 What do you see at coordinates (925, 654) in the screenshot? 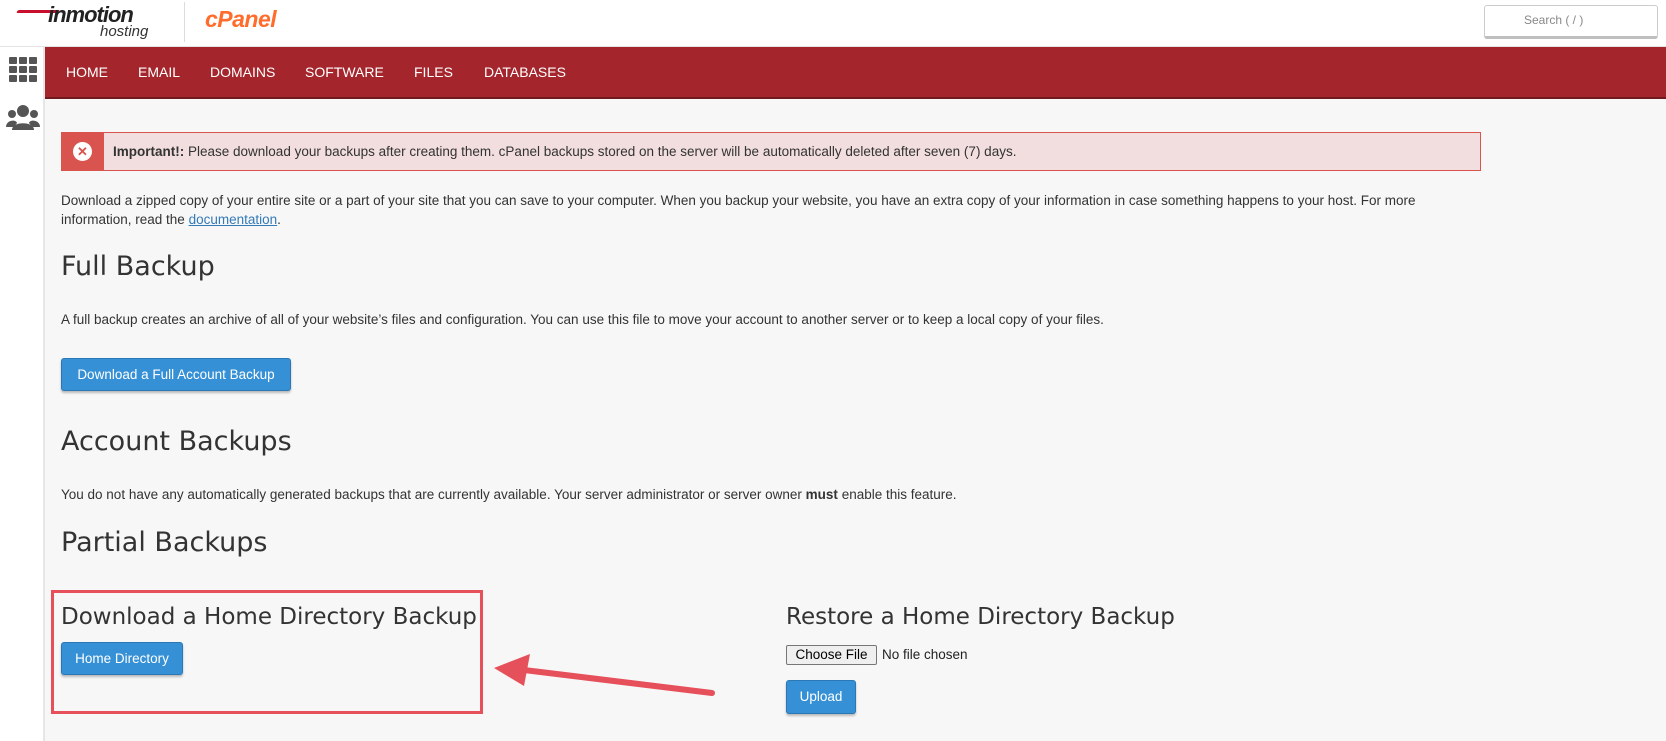
I see `no-file-chosen-text: No file chosen` at bounding box center [925, 654].